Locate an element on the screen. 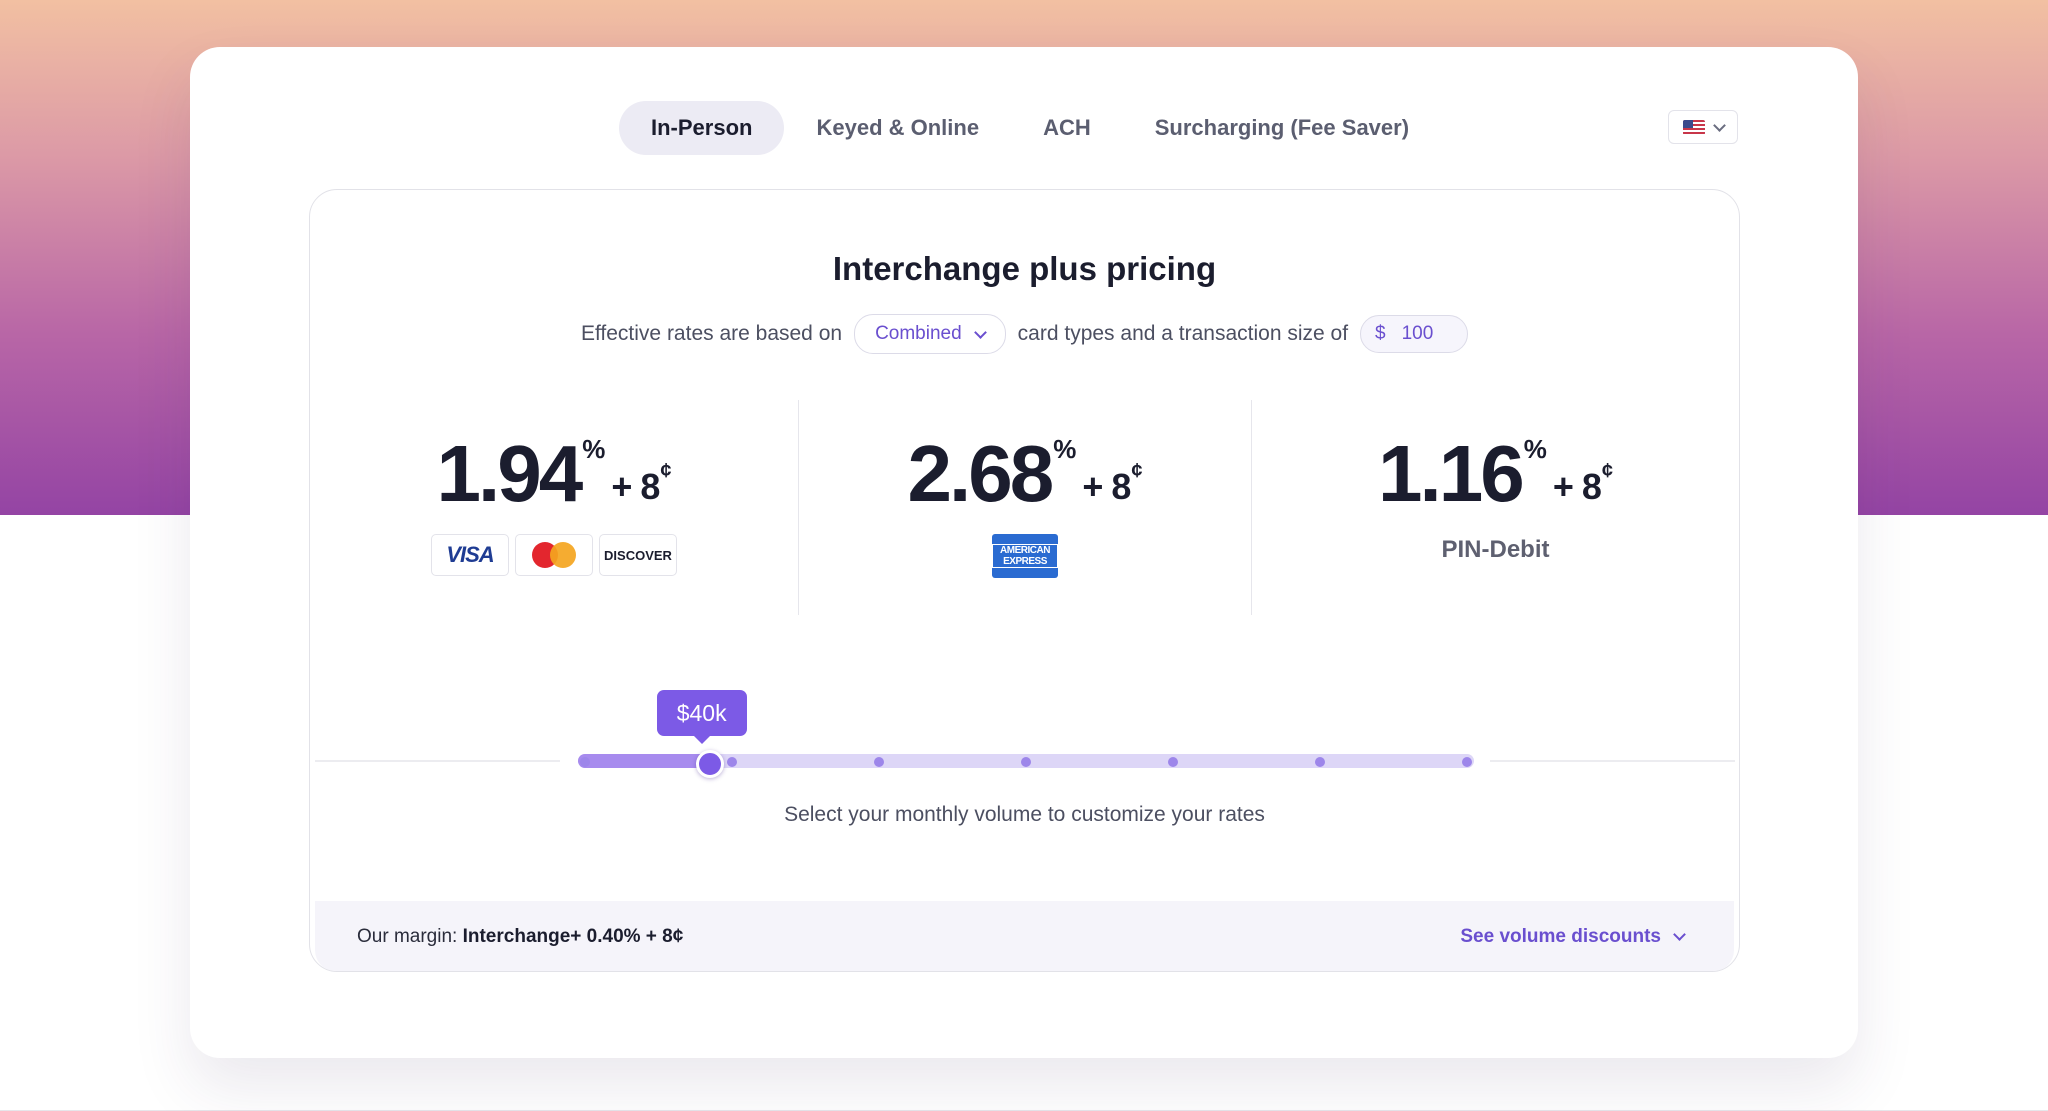 The image size is (2048, 1111). rate-display: 2.68 % + 8 ¢ is located at coordinates (1025, 474).